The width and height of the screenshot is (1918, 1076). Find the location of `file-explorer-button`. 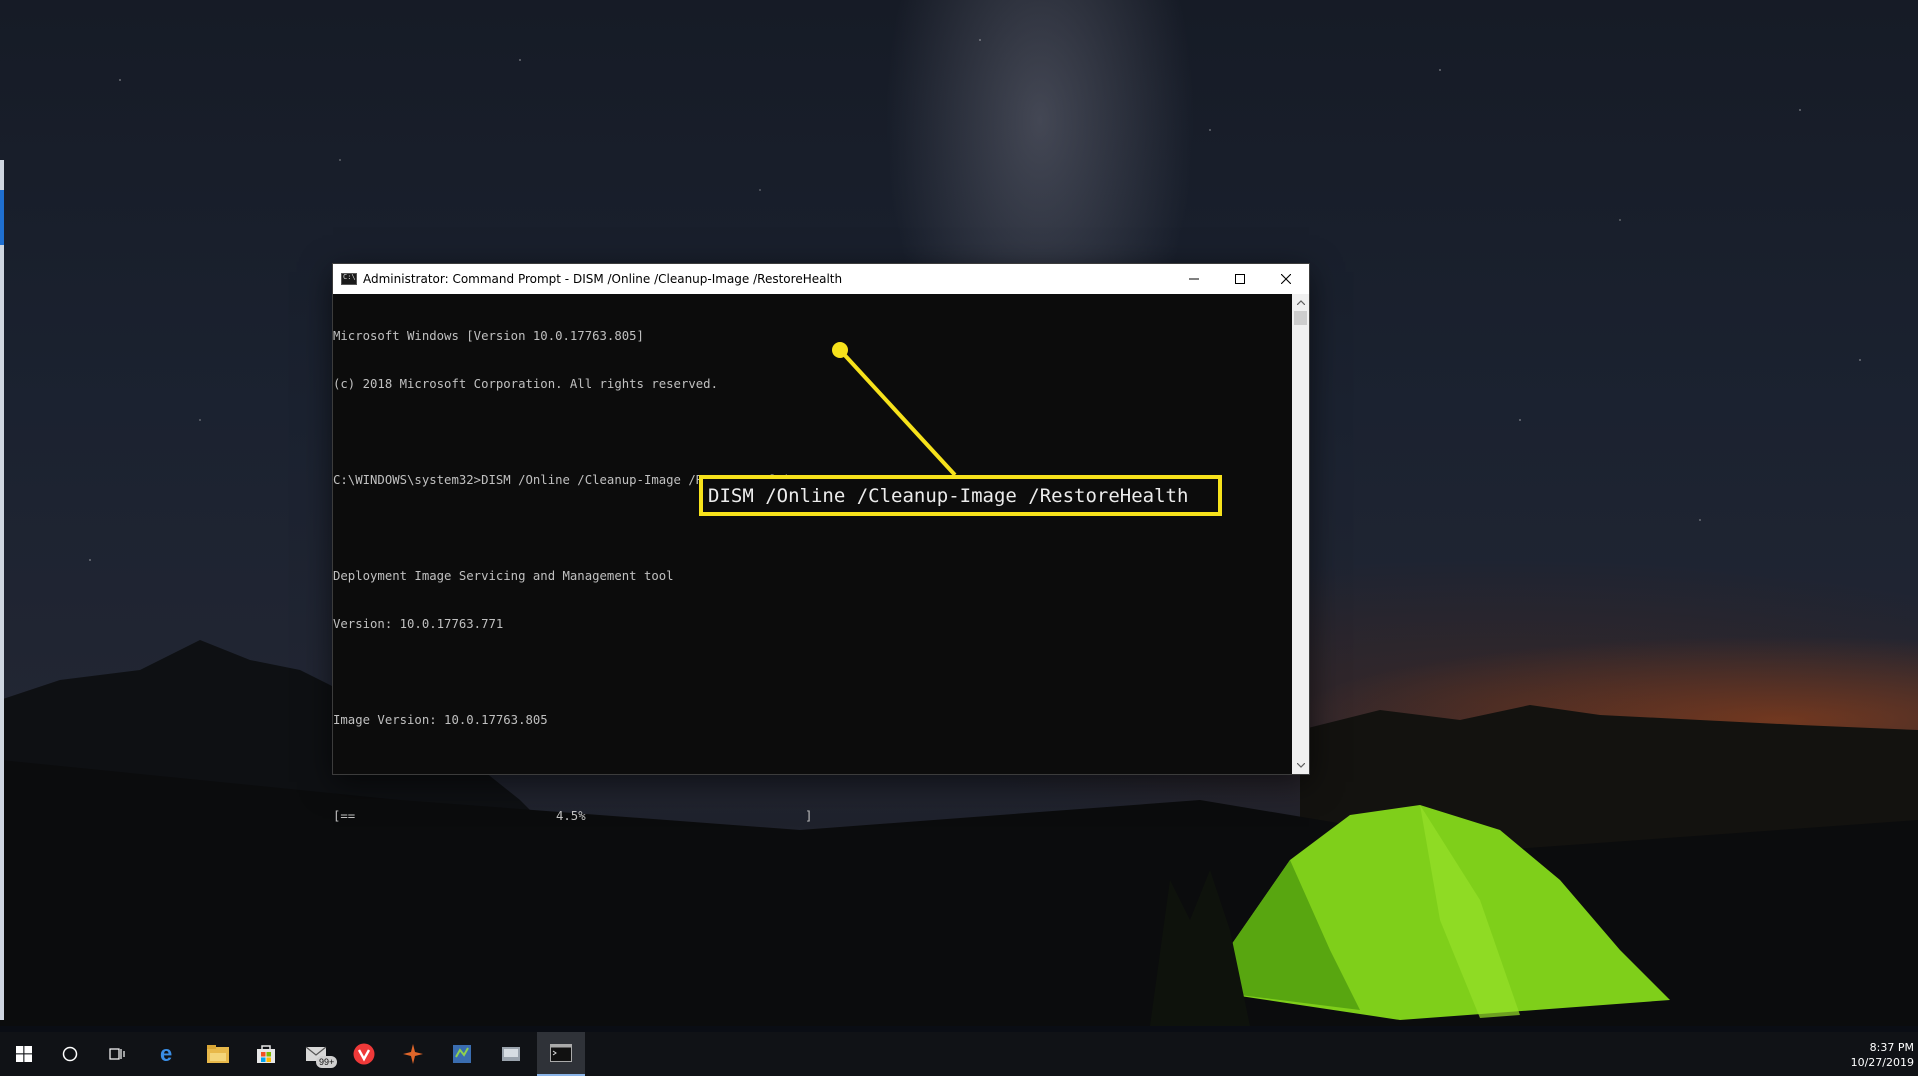

file-explorer-button is located at coordinates (218, 1054).